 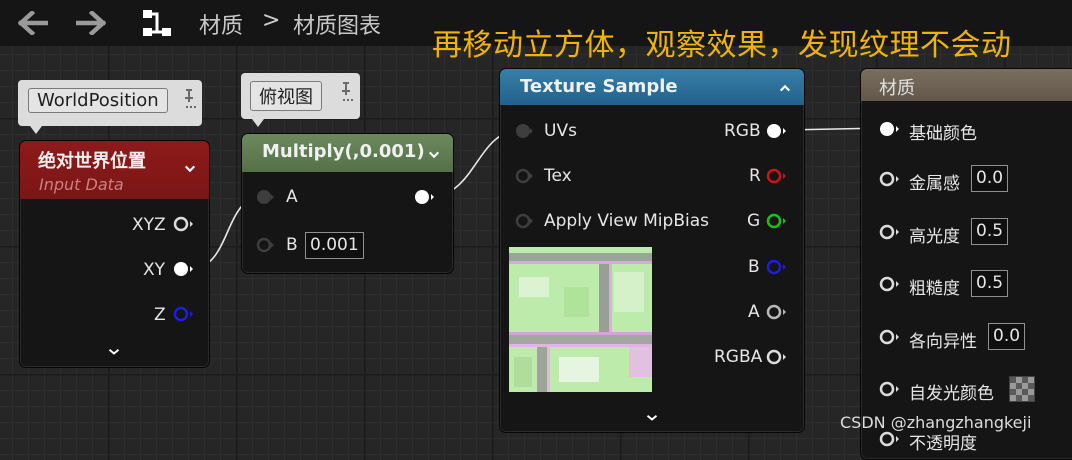 I want to click on comment-bubble-multiply: 俯视图, so click(x=300, y=96).